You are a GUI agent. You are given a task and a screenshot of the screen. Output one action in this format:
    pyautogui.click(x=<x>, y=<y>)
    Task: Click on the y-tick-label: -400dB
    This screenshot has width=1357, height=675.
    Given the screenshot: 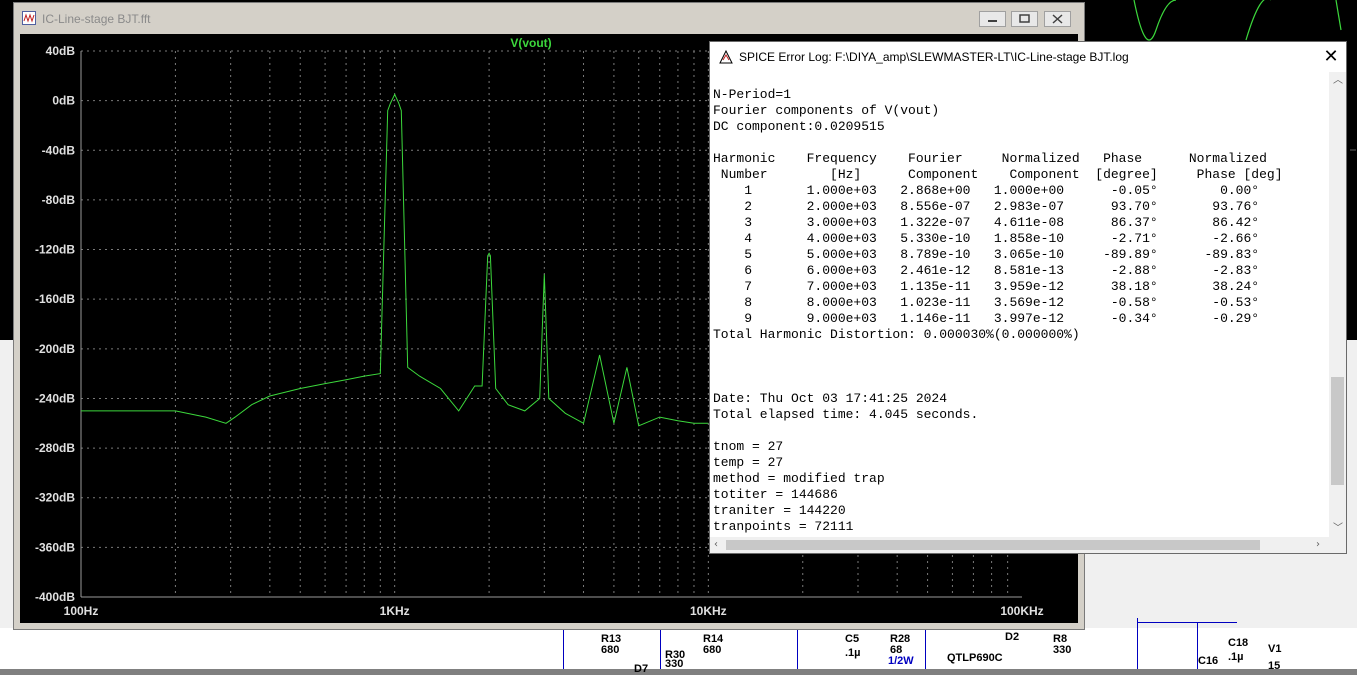 What is the action you would take?
    pyautogui.click(x=55, y=597)
    